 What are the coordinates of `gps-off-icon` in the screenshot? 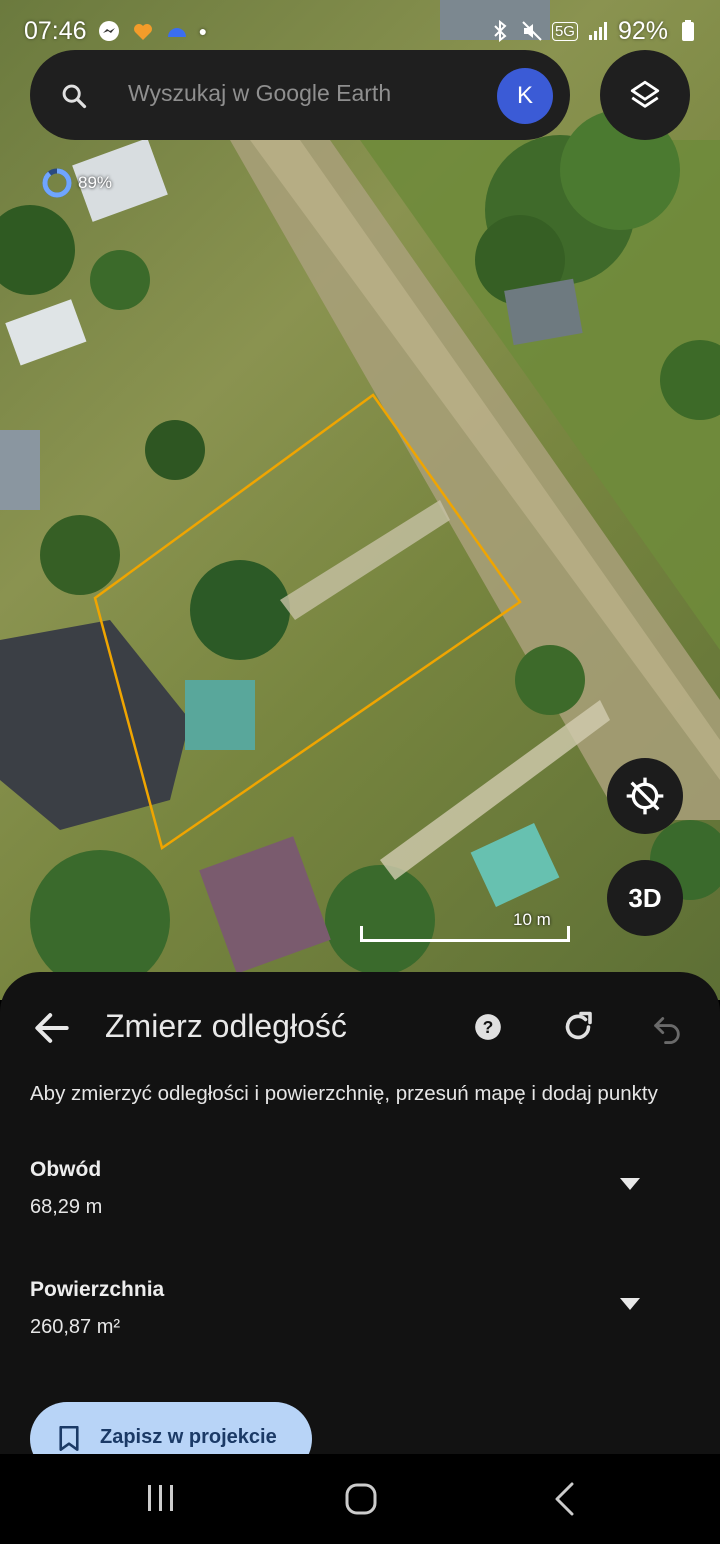 It's located at (645, 796).